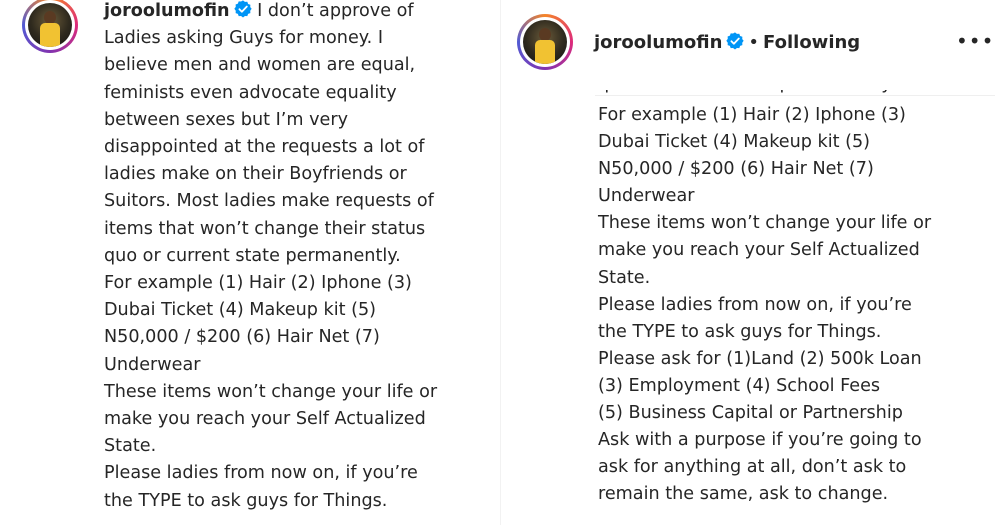  What do you see at coordinates (226, 119) in the screenshot?
I see `caption-line: between sexes but I’m very` at bounding box center [226, 119].